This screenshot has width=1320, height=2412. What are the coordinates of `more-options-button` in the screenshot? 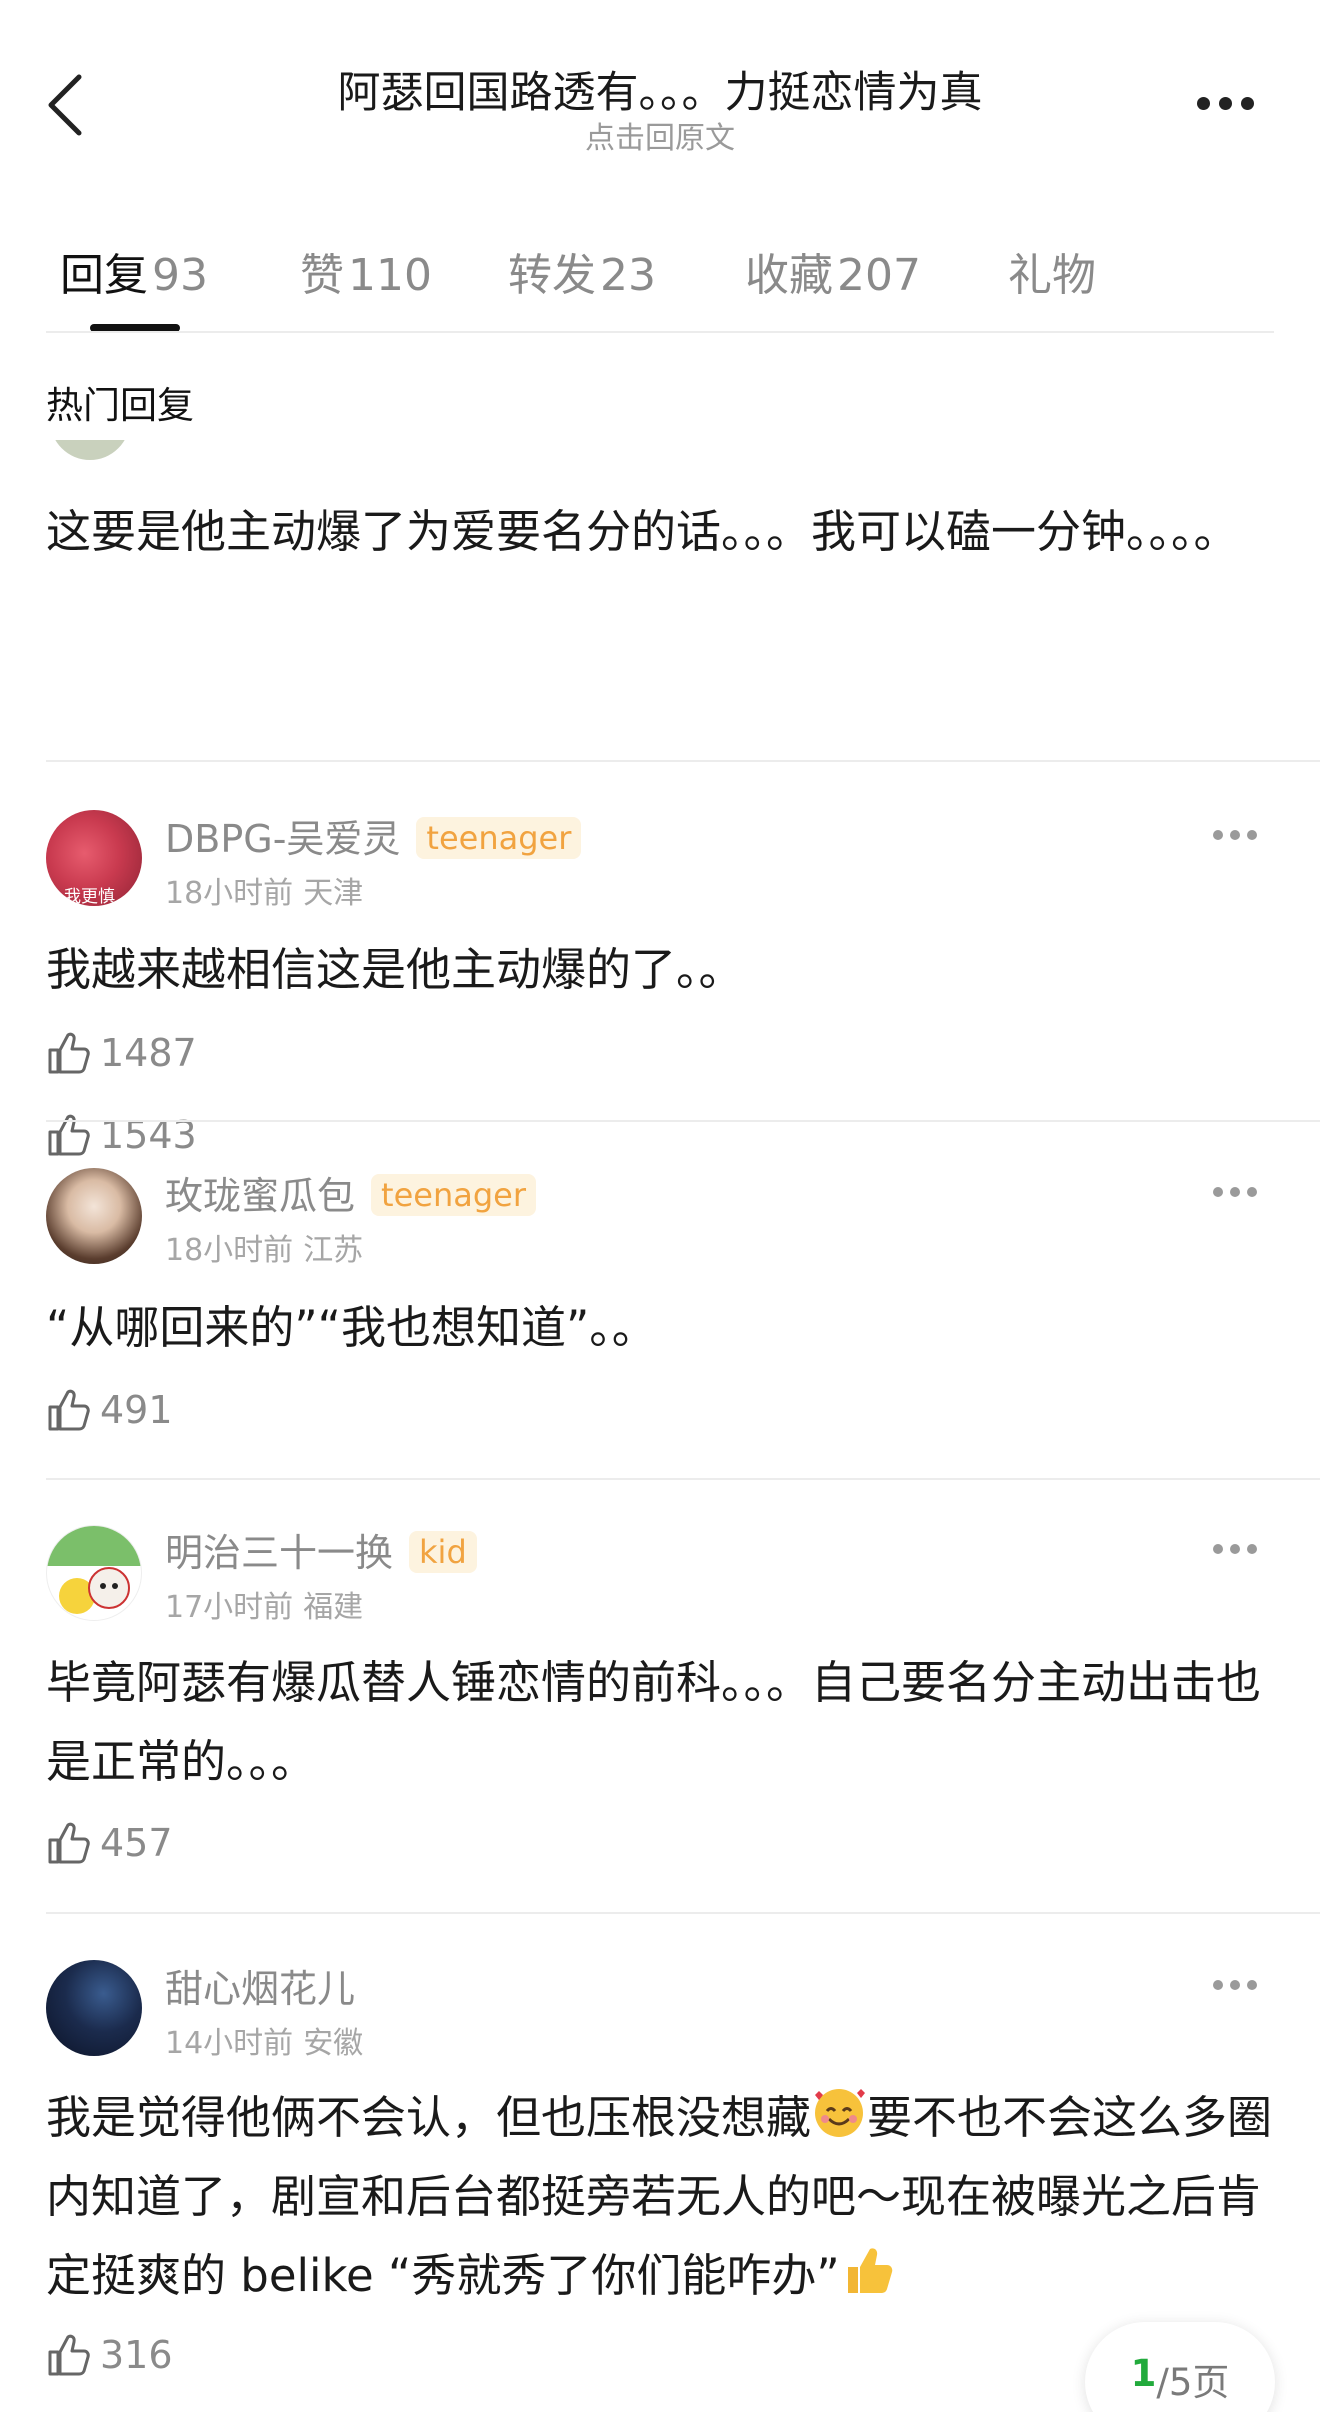 It's located at (1225, 103).